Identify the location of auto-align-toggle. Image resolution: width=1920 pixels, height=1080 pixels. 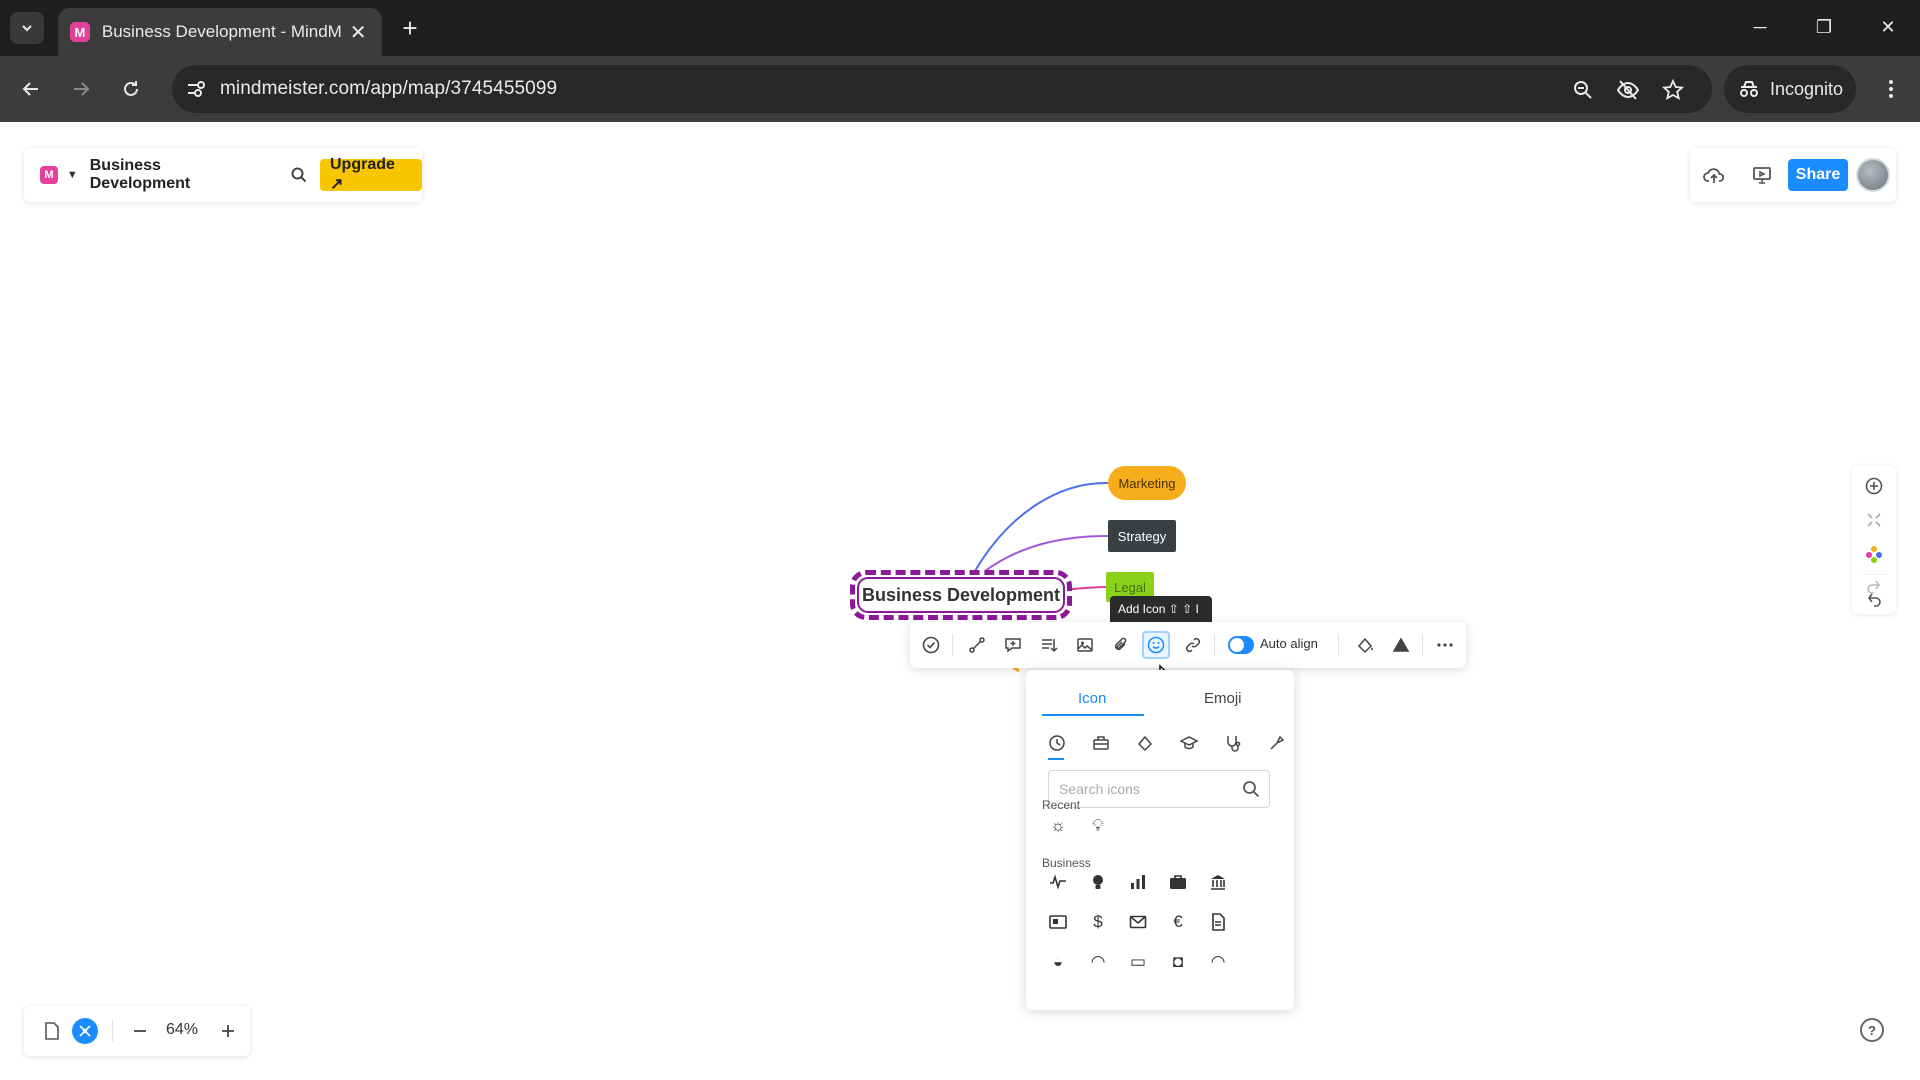
(1241, 645).